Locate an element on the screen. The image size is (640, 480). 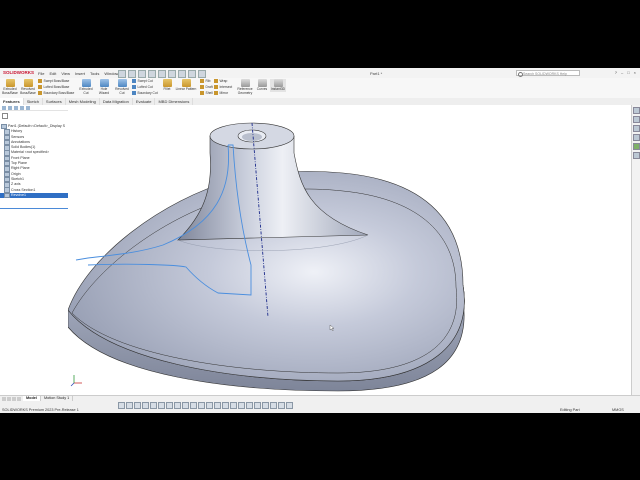
property-manager-icon is located at coordinates (10, 108).